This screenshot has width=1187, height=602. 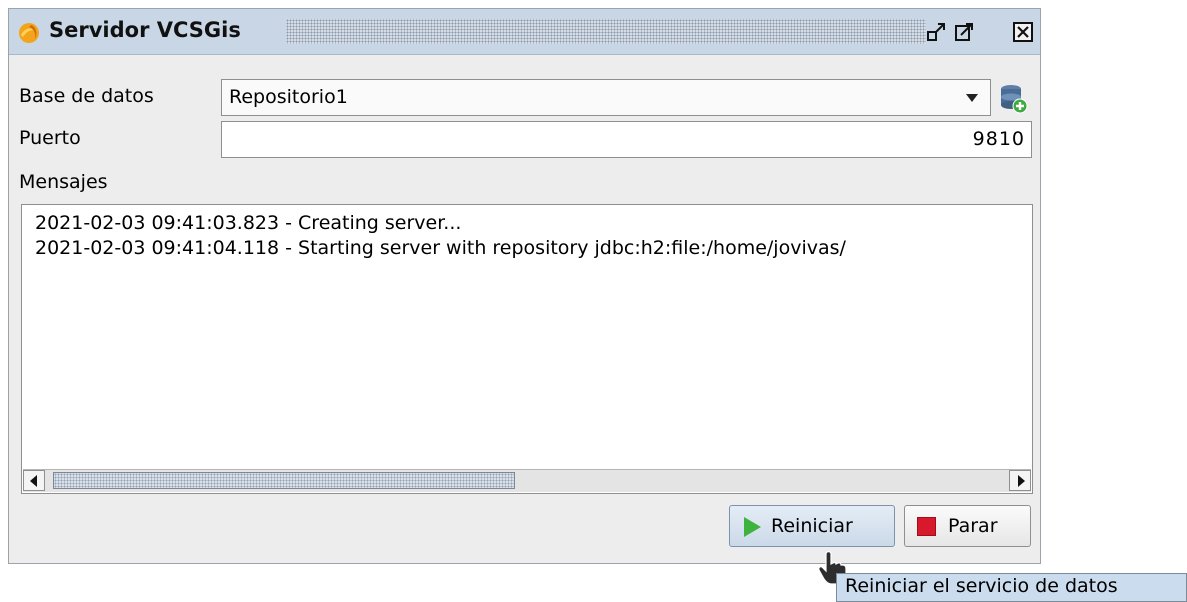 I want to click on port-field: 9810, so click(x=626, y=139).